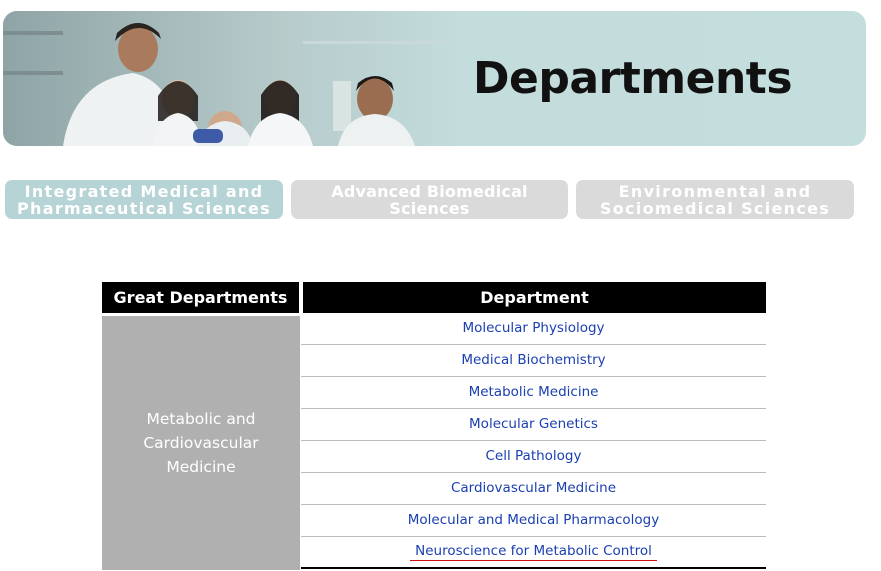 The image size is (881, 571). I want to click on banner-photo, so click(238, 78).